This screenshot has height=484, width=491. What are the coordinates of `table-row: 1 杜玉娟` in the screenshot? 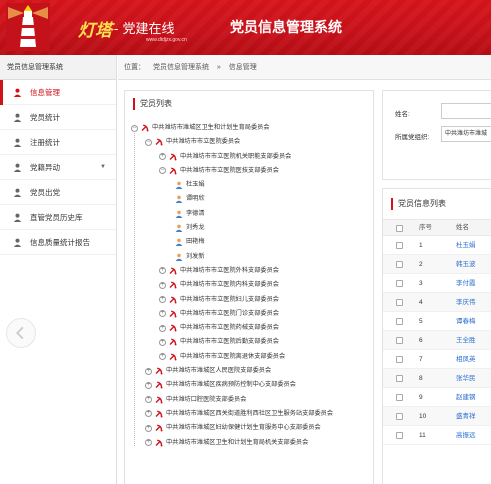 It's located at (437, 245).